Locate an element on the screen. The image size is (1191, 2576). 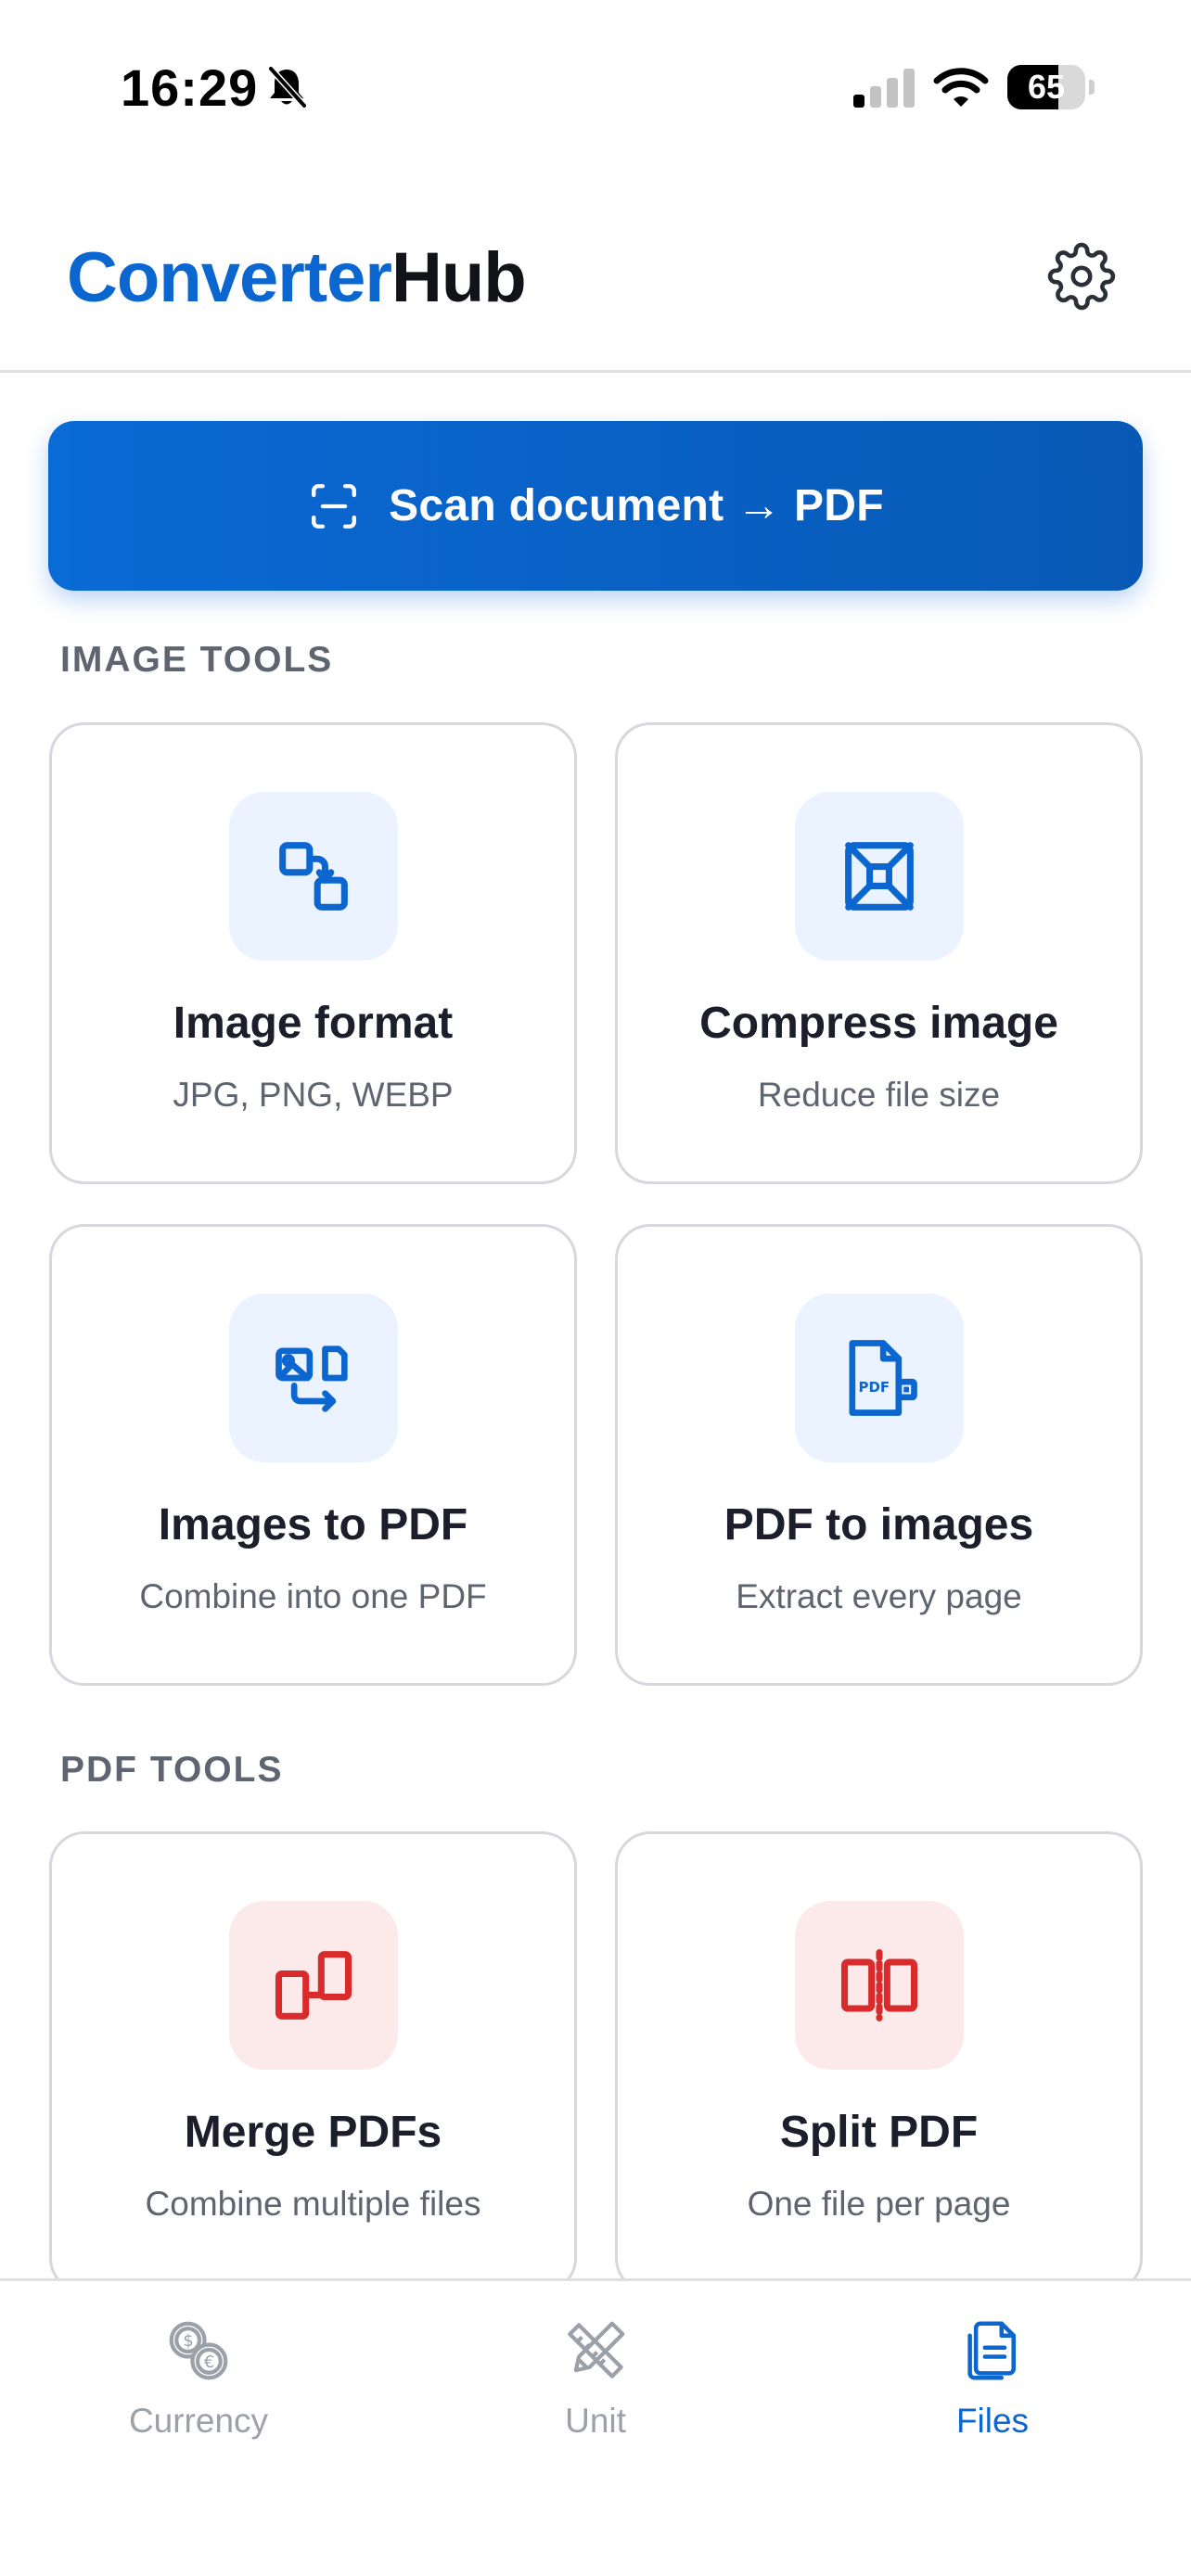
card-title: Compress image is located at coordinates (879, 1024).